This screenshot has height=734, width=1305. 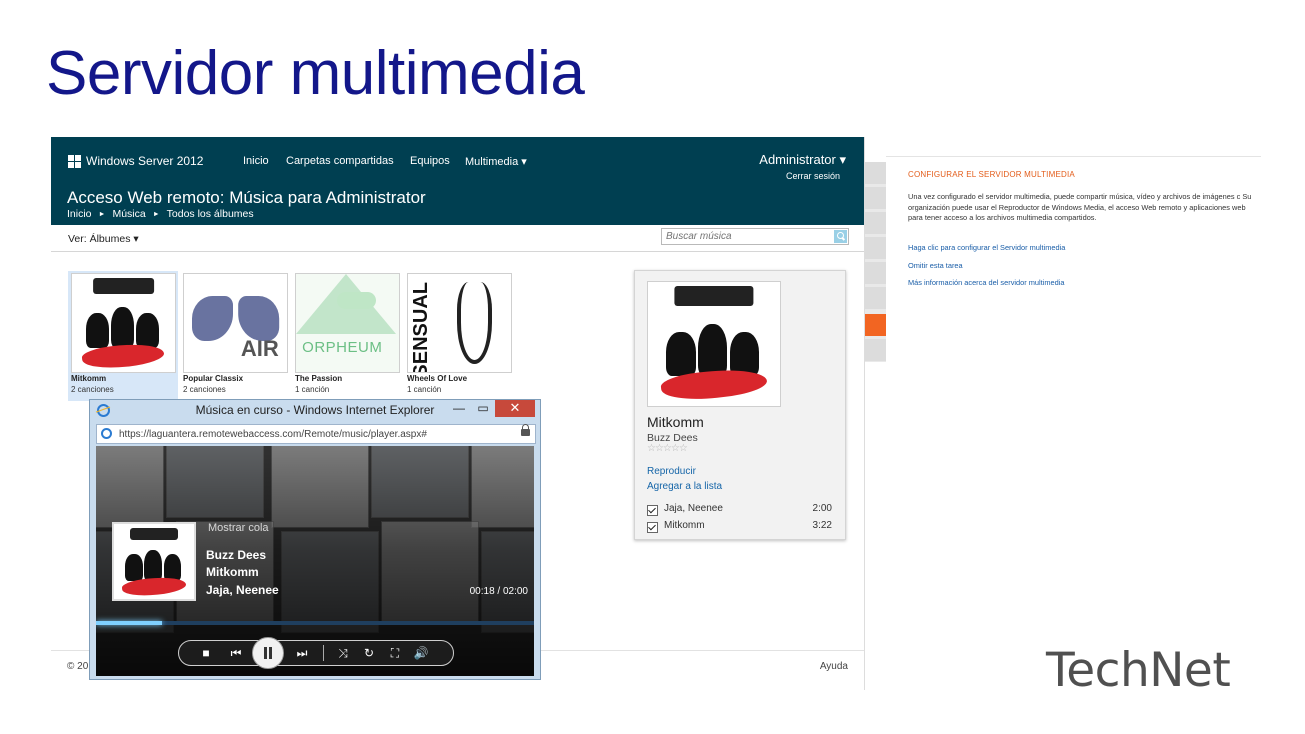 I want to click on stop-button: ■, so click(x=206, y=653).